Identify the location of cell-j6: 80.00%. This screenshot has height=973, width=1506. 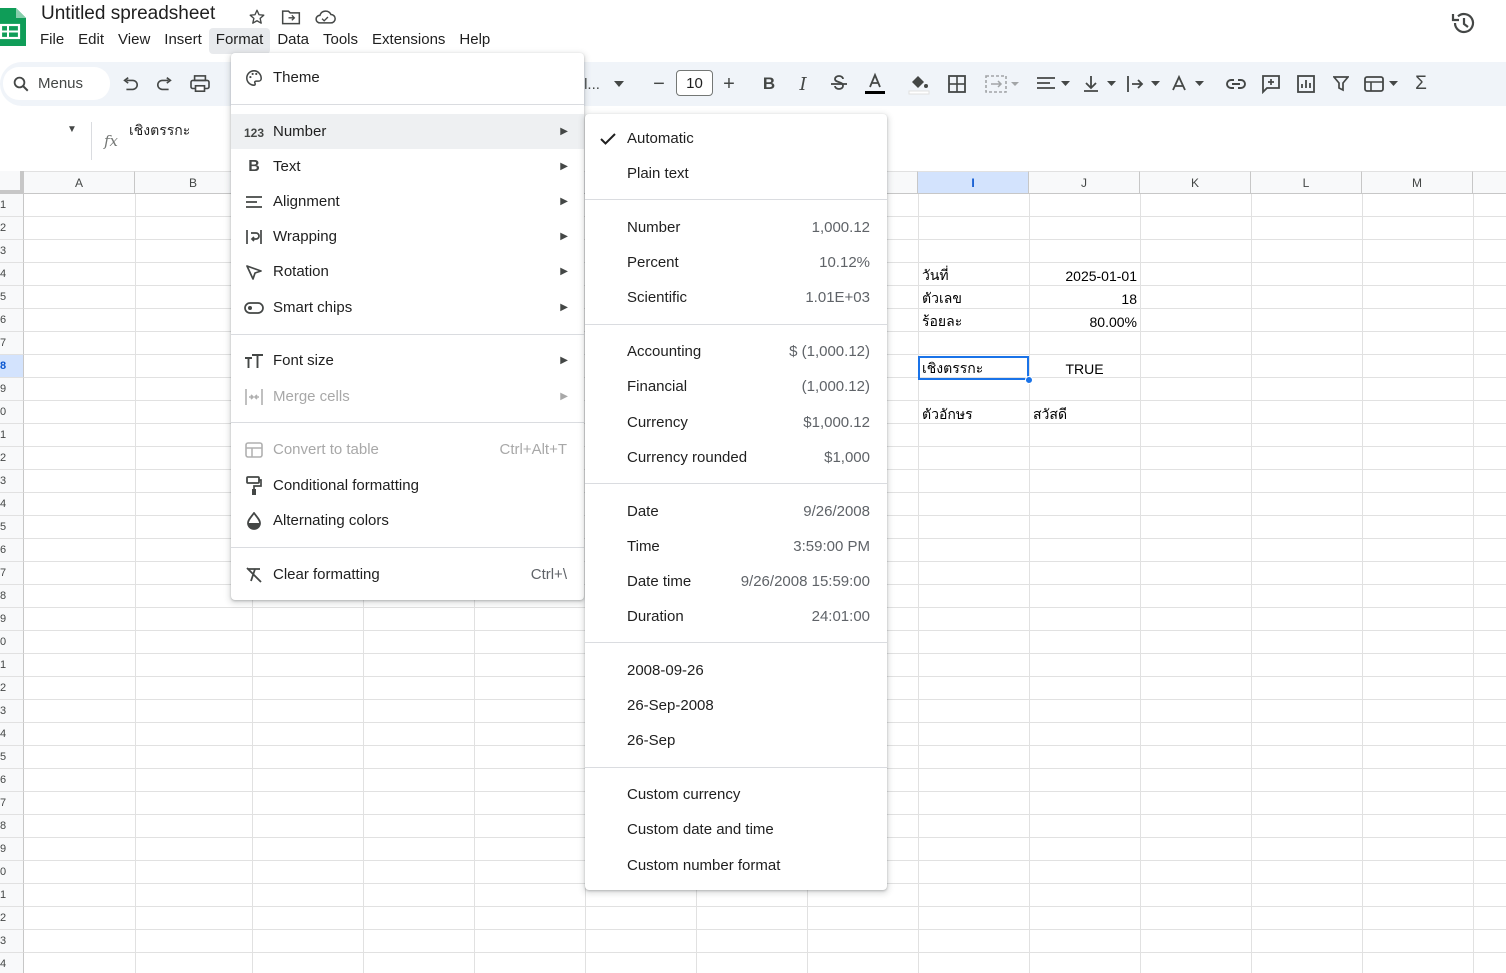
(1084, 321).